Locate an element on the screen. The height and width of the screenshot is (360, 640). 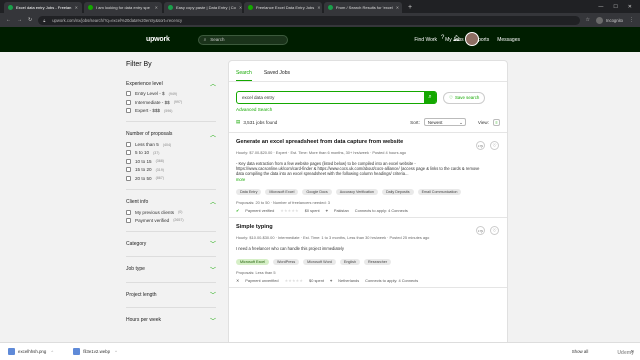
job-search-input: excel data entry ⌕ is located at coordinates (336, 98).